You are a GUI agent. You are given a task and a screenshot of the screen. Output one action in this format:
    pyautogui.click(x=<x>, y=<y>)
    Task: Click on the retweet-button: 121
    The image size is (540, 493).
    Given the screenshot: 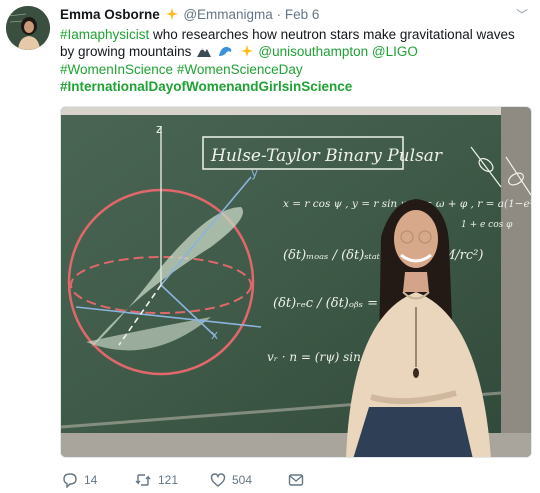 What is the action you would take?
    pyautogui.click(x=156, y=480)
    